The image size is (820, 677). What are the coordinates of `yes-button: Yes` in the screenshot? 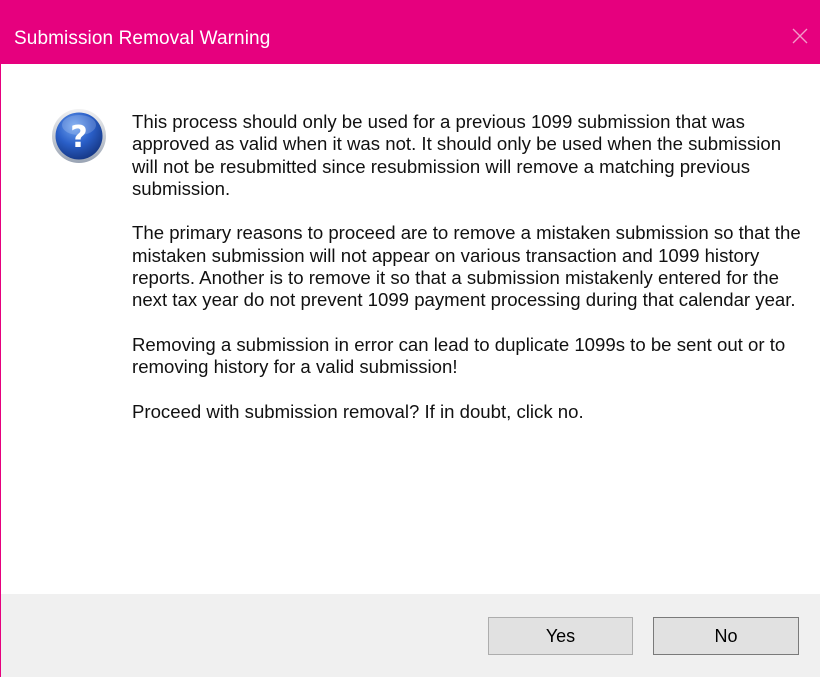 It's located at (560, 636).